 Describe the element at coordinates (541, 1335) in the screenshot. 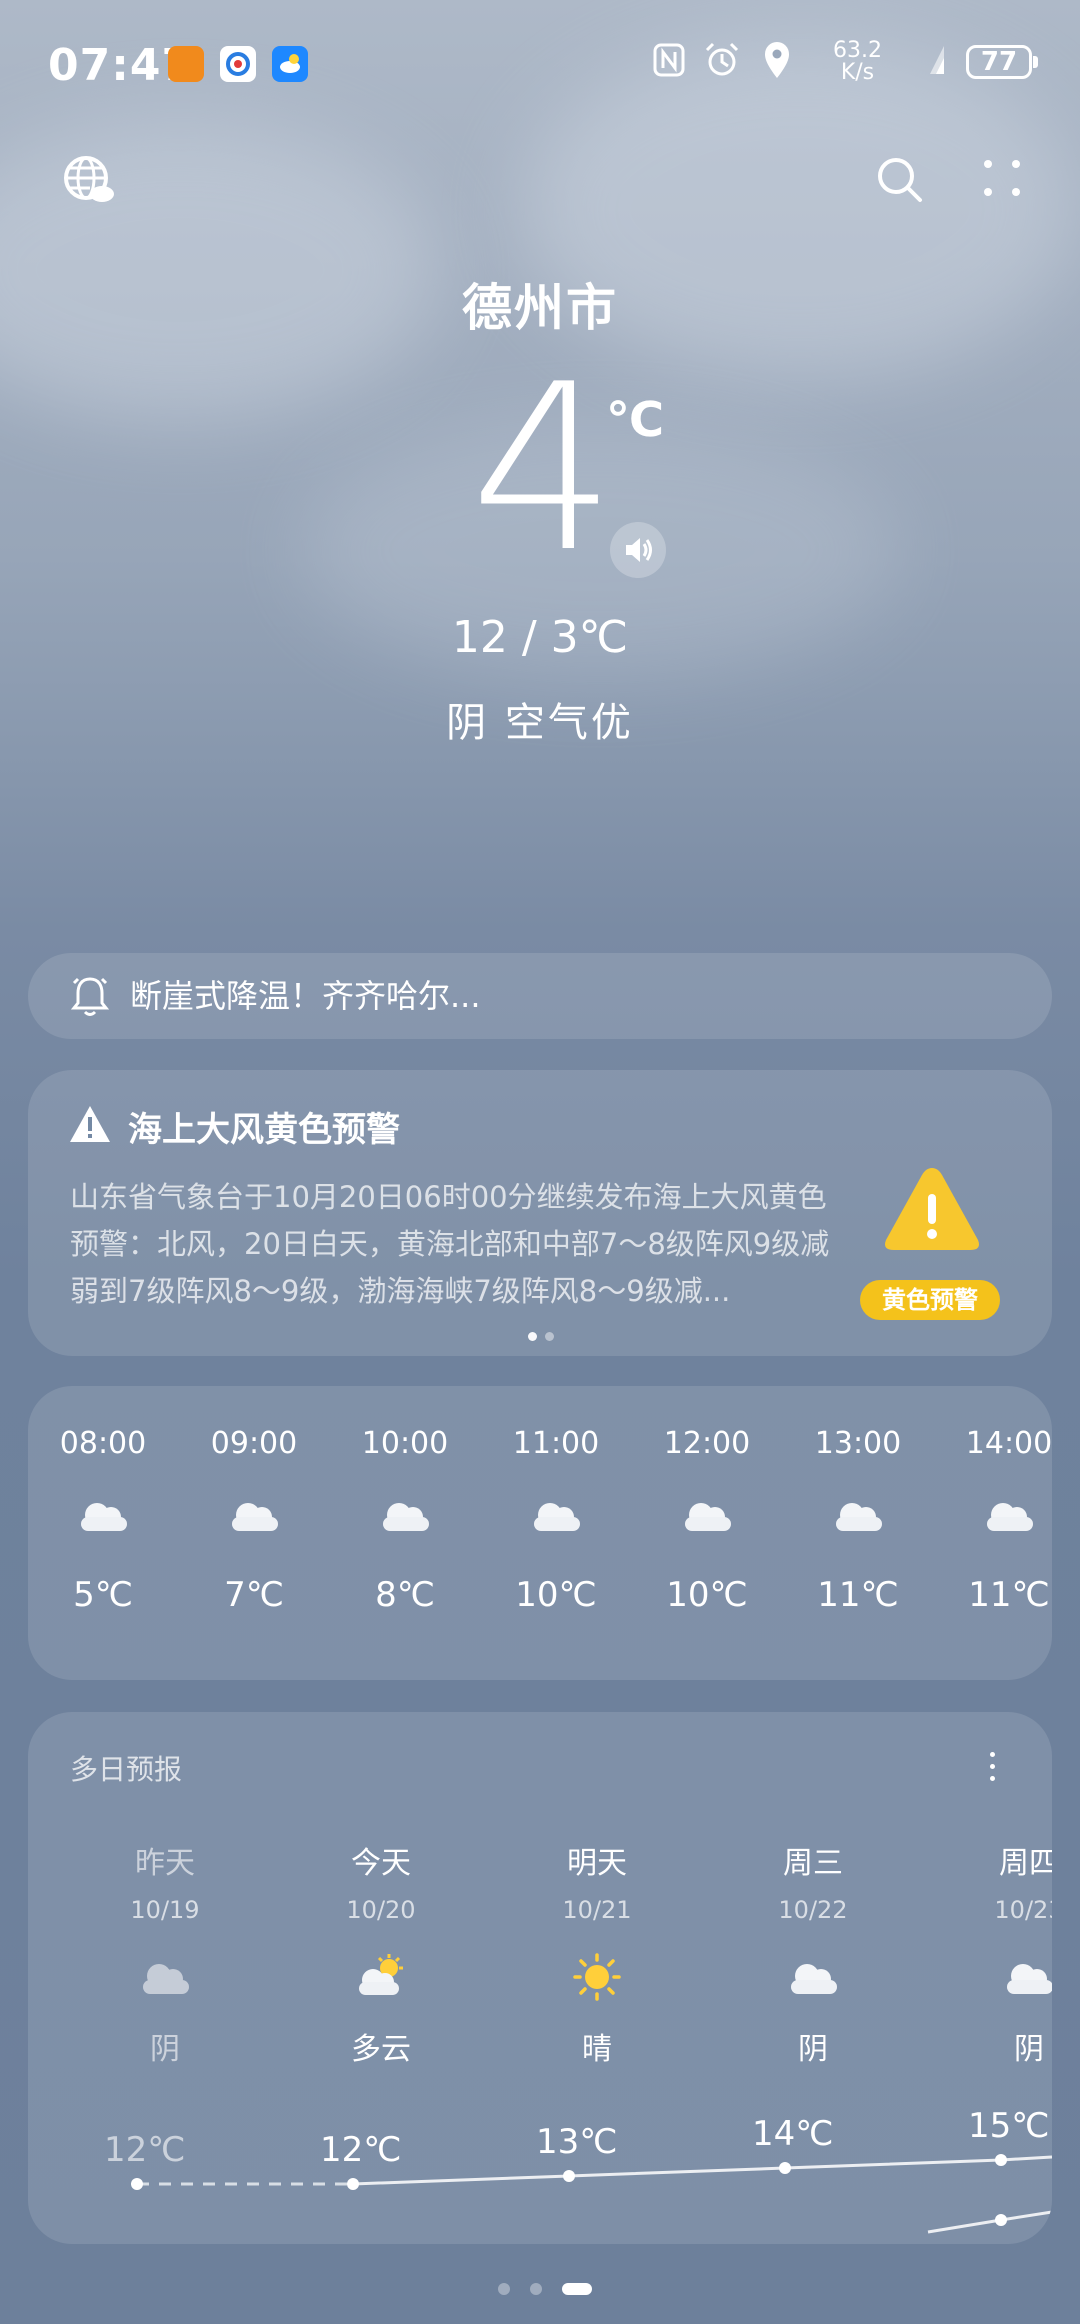

I see `warning-page-indicator` at that location.